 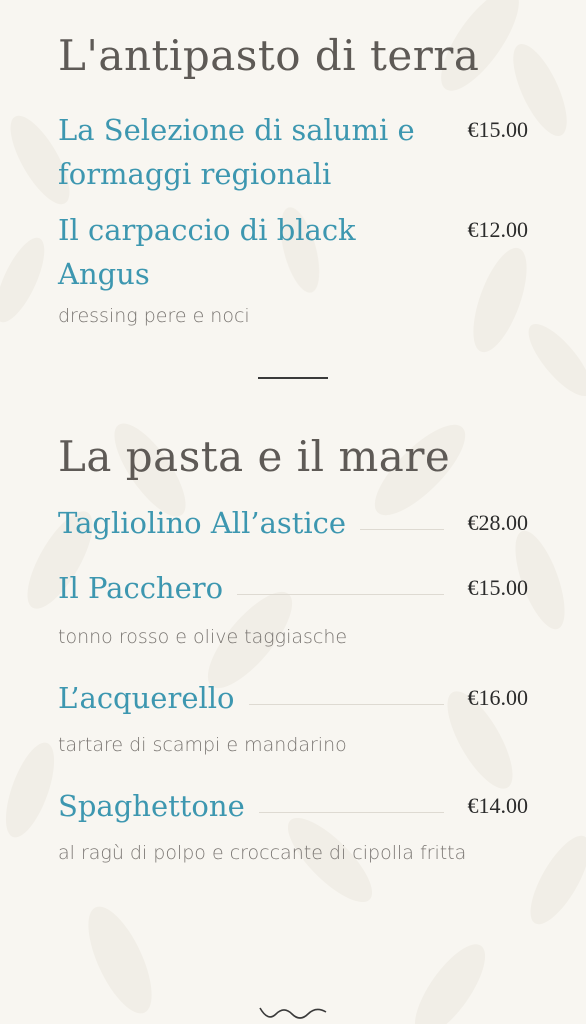 What do you see at coordinates (141, 588) in the screenshot?
I see `item-name: Il Pacchero` at bounding box center [141, 588].